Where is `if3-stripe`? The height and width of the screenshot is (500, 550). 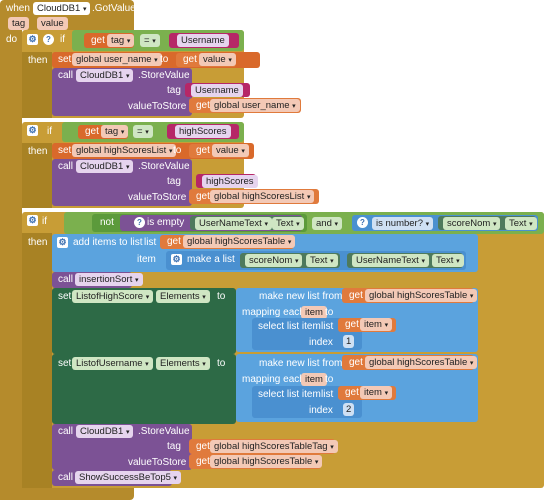 if3-stripe is located at coordinates (37, 360).